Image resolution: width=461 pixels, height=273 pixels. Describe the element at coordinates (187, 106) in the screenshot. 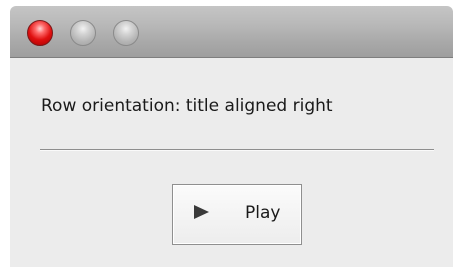

I see `orientation-heading: Row orientation: title aligned right` at that location.